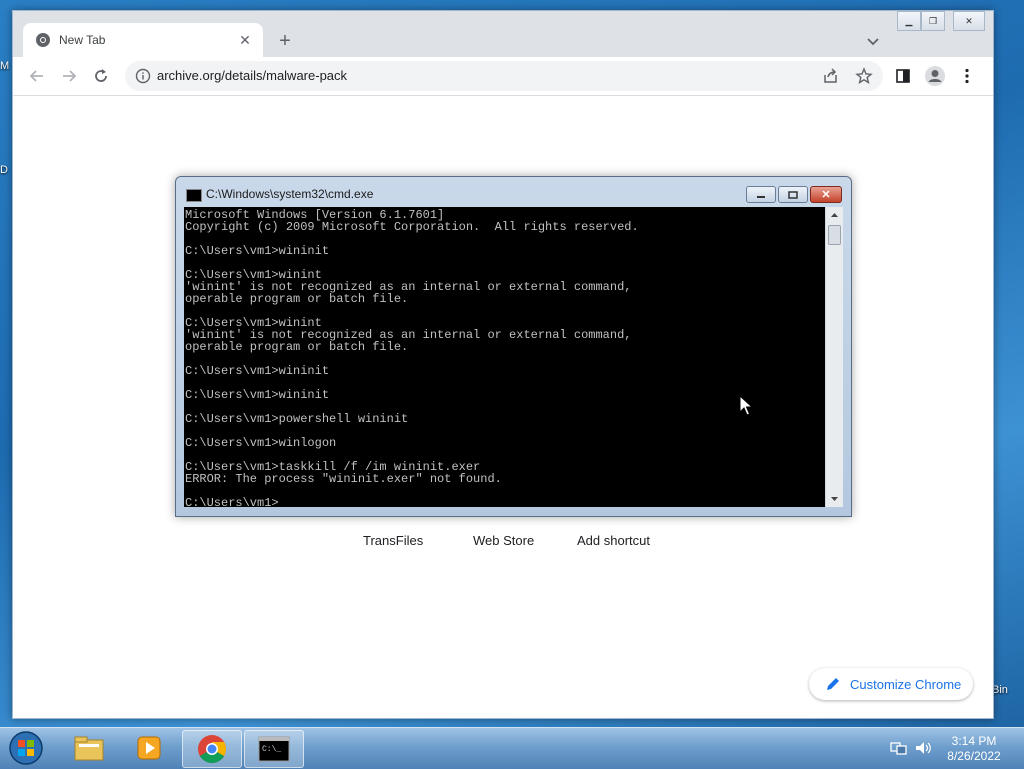 Image resolution: width=1024 pixels, height=769 pixels. I want to click on cmd-scrollbar, so click(834, 357).